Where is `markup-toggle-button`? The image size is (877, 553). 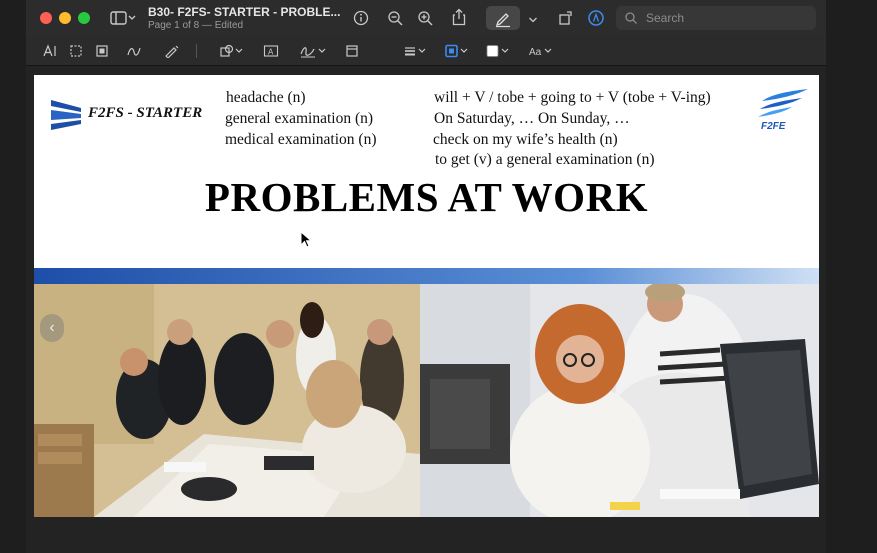
markup-toggle-button is located at coordinates (503, 18).